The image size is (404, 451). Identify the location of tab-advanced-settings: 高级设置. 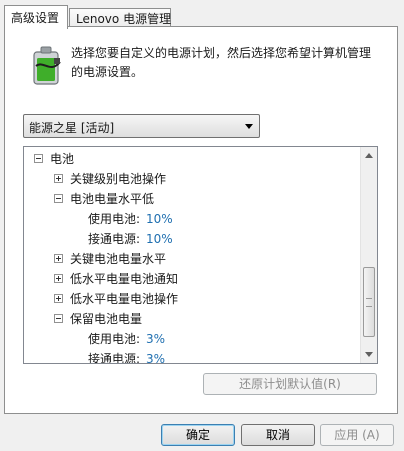
(36, 17).